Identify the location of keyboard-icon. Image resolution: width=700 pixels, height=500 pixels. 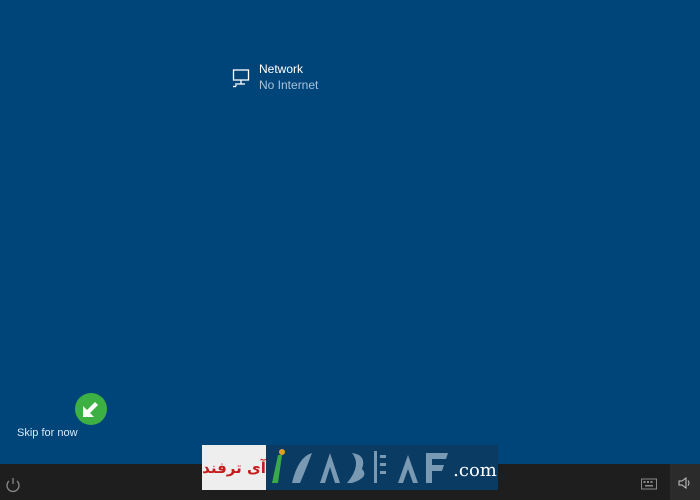
(649, 484).